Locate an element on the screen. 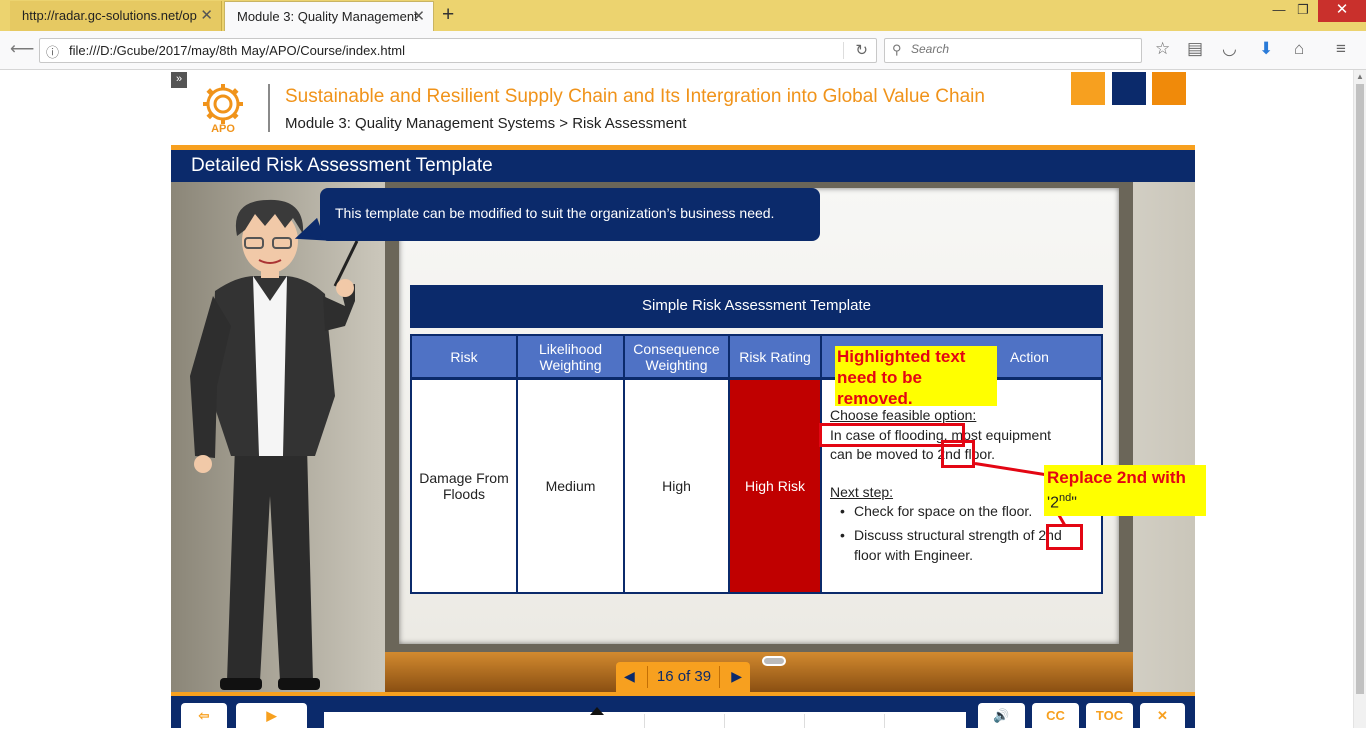  prev-slide-button: ◀ is located at coordinates (629, 676).